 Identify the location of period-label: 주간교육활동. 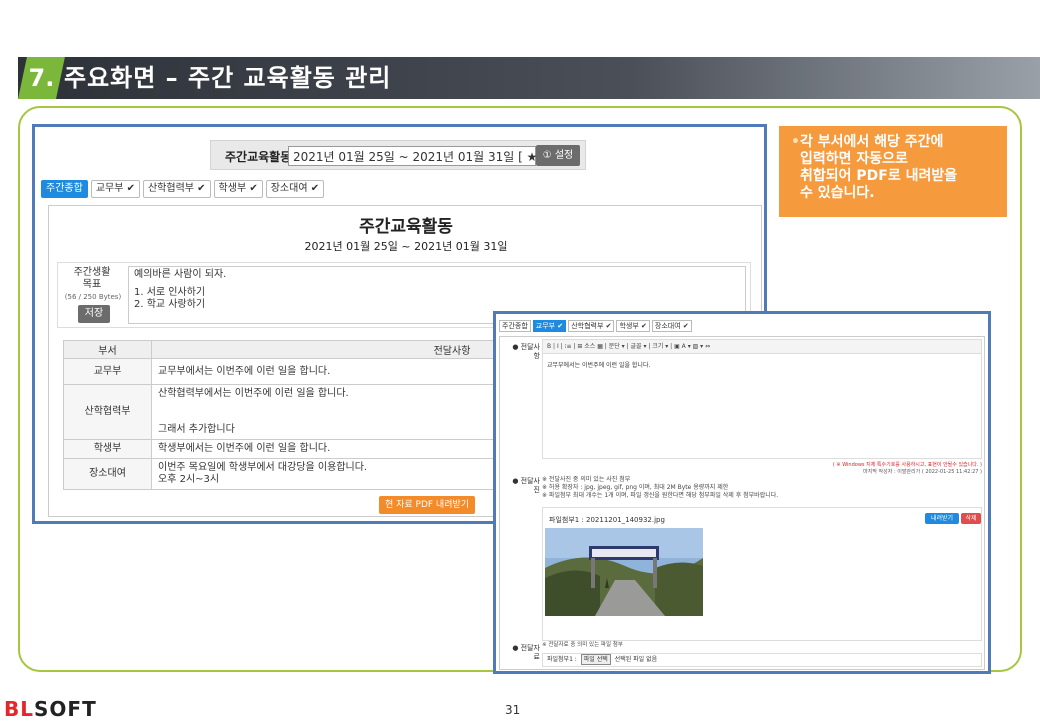
(258, 157).